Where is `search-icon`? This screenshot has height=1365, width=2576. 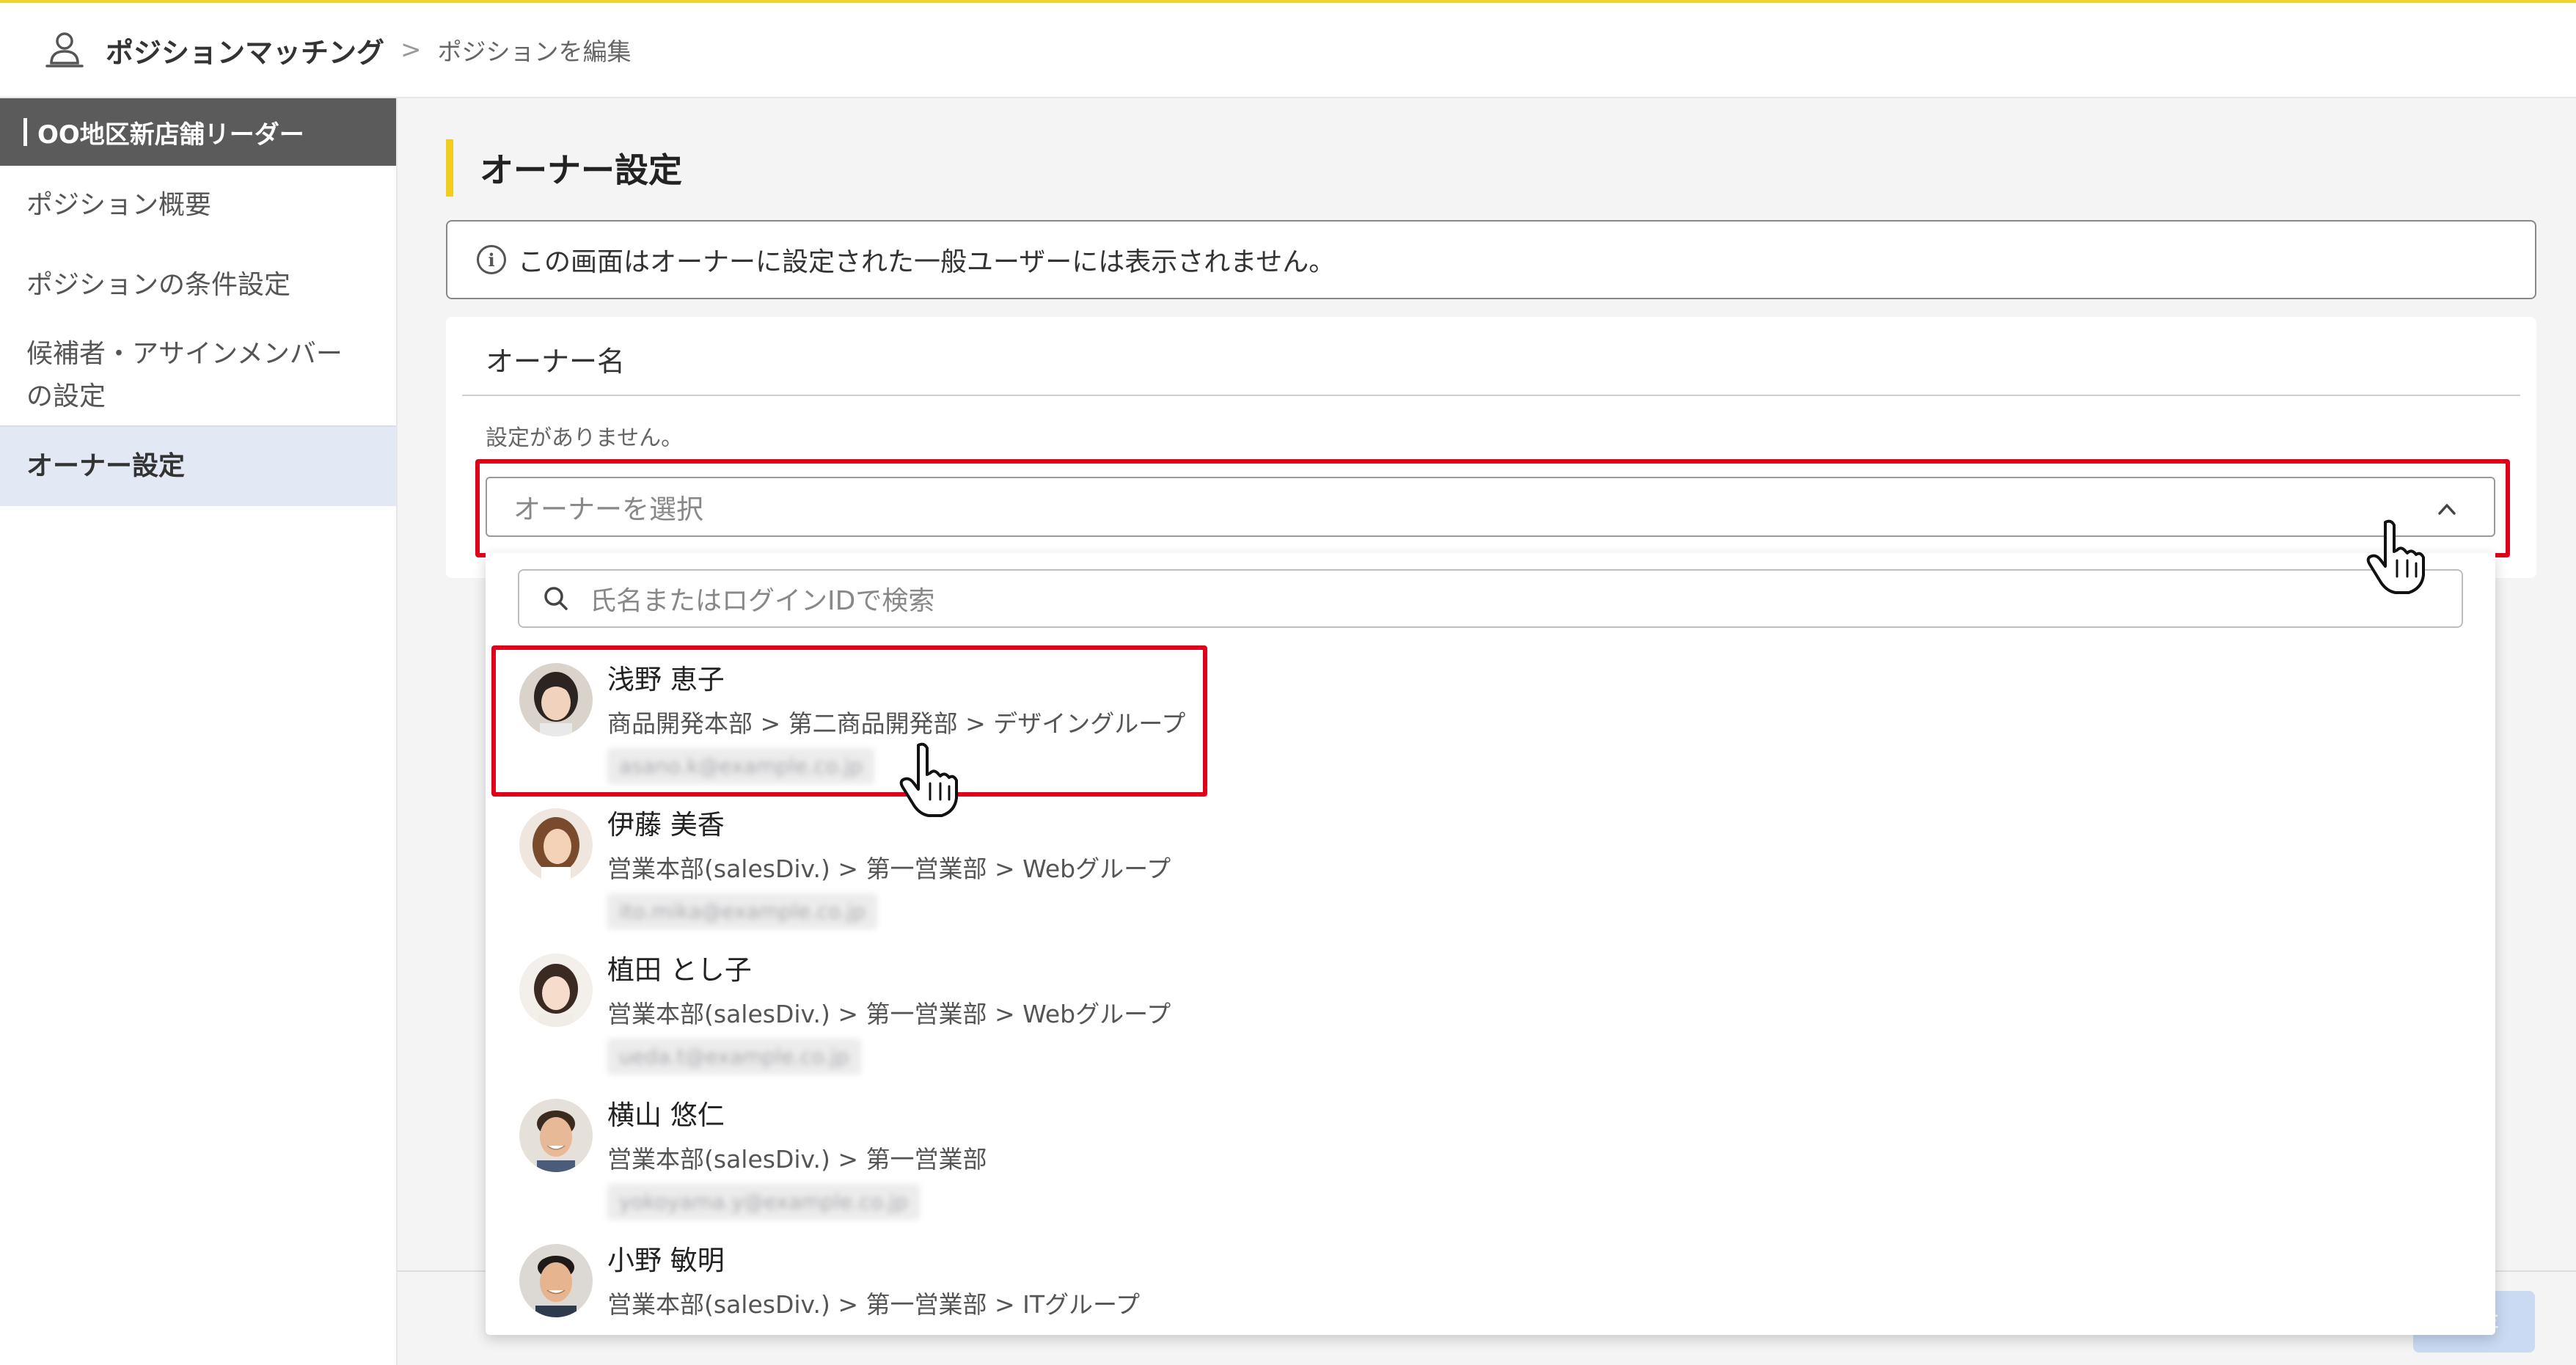
search-icon is located at coordinates (556, 598).